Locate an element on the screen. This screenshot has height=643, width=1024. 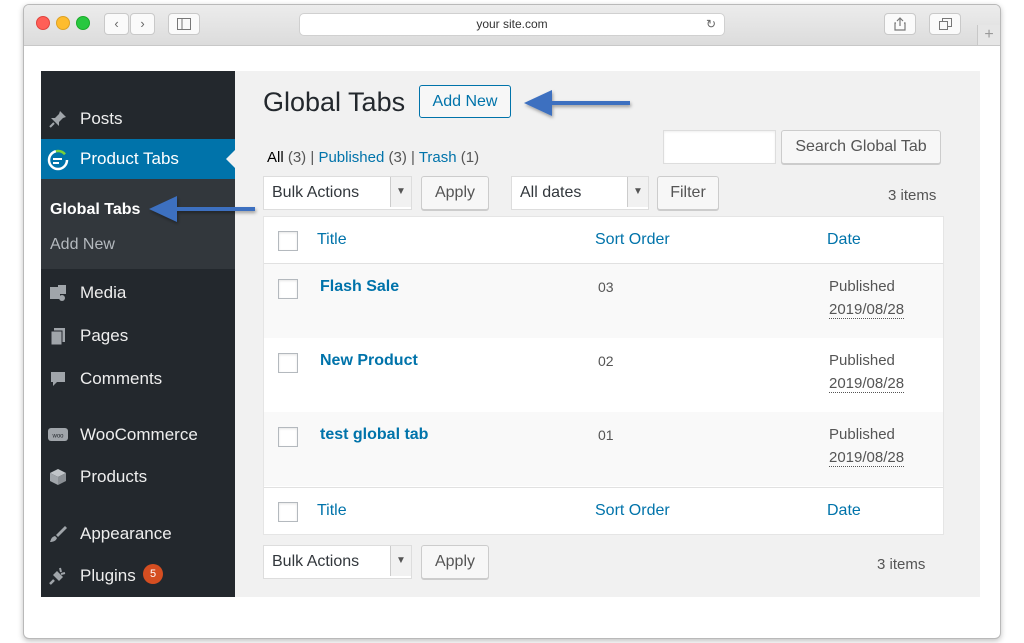
sidebar-item-label: Pages is located at coordinates (104, 335).